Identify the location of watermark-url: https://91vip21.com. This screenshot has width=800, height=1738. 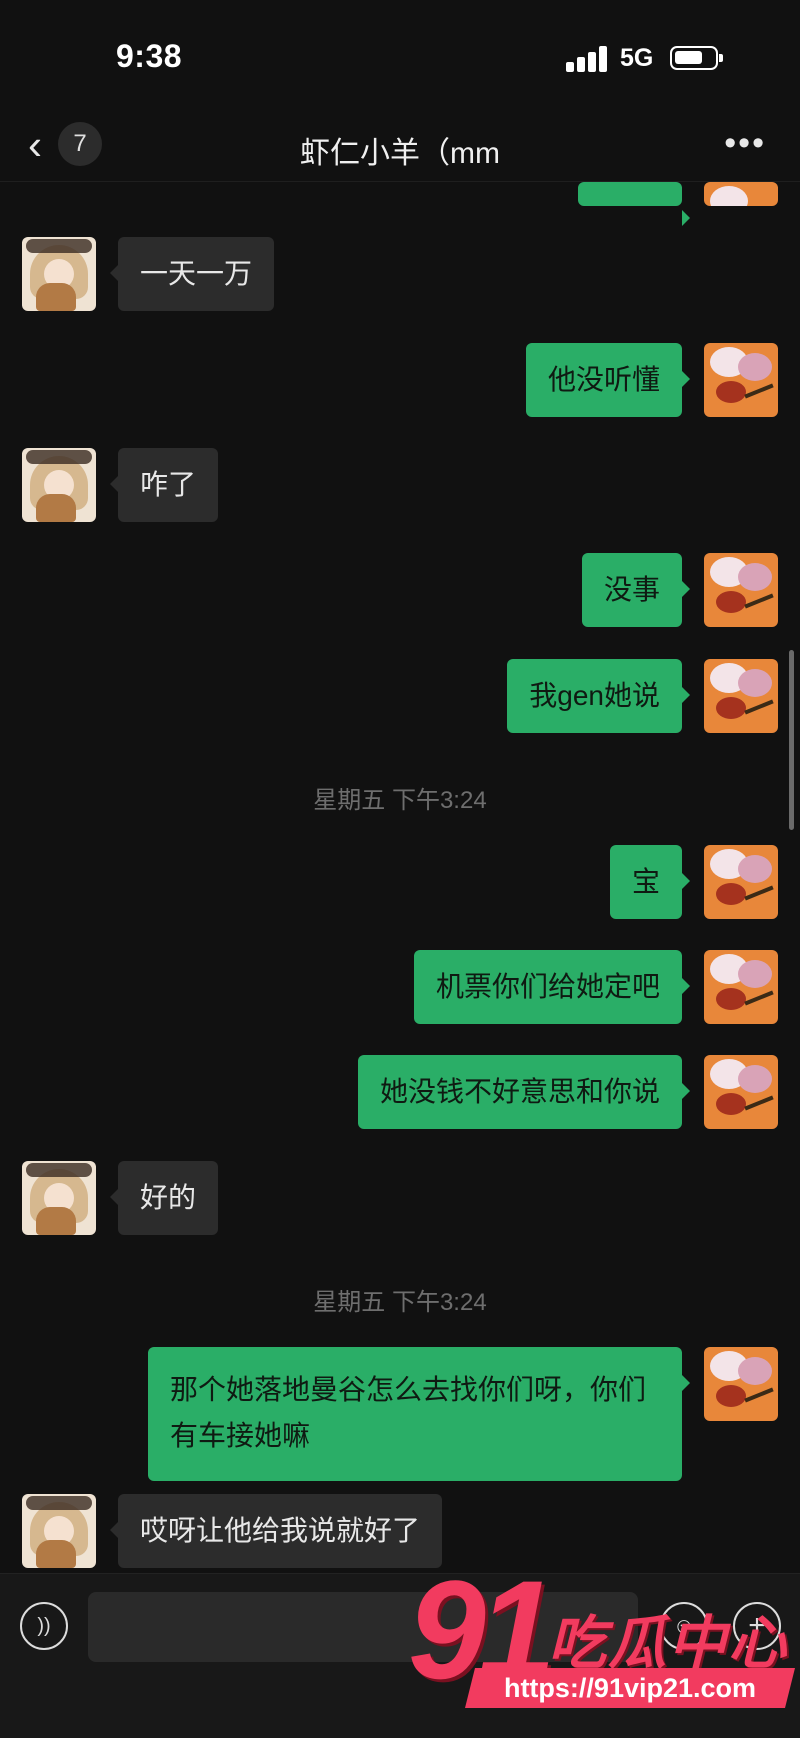
(630, 1688).